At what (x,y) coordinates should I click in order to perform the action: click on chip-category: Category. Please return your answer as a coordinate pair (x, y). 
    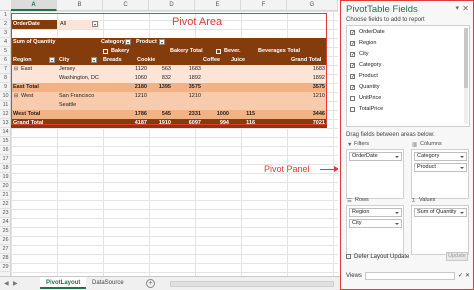
    Looking at the image, I should click on (440, 156).